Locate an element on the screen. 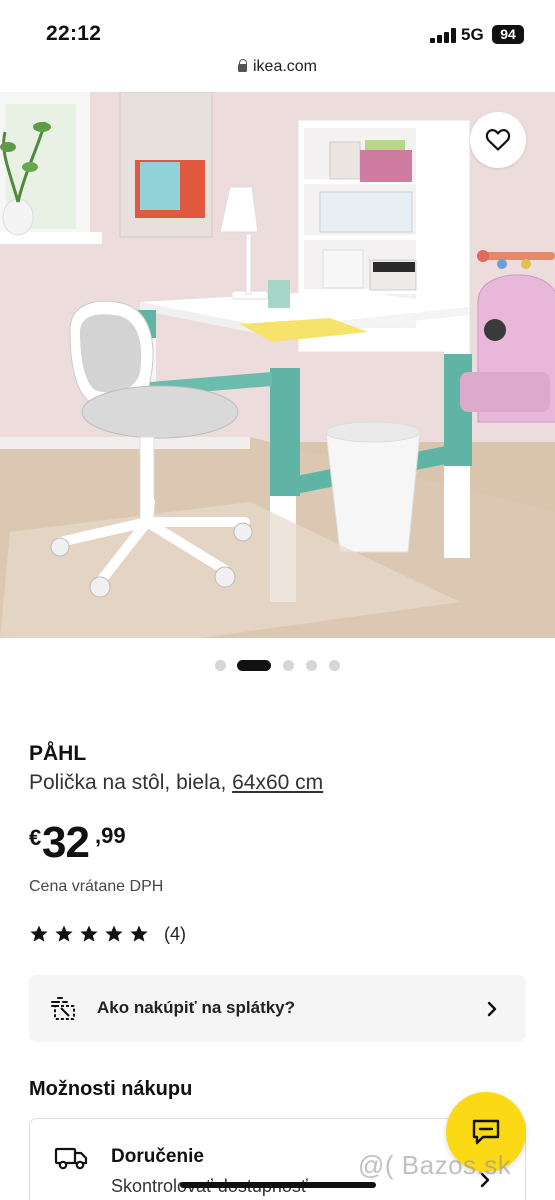 Image resolution: width=555 pixels, height=1200 pixels. installment-icon is located at coordinates (63, 1008).